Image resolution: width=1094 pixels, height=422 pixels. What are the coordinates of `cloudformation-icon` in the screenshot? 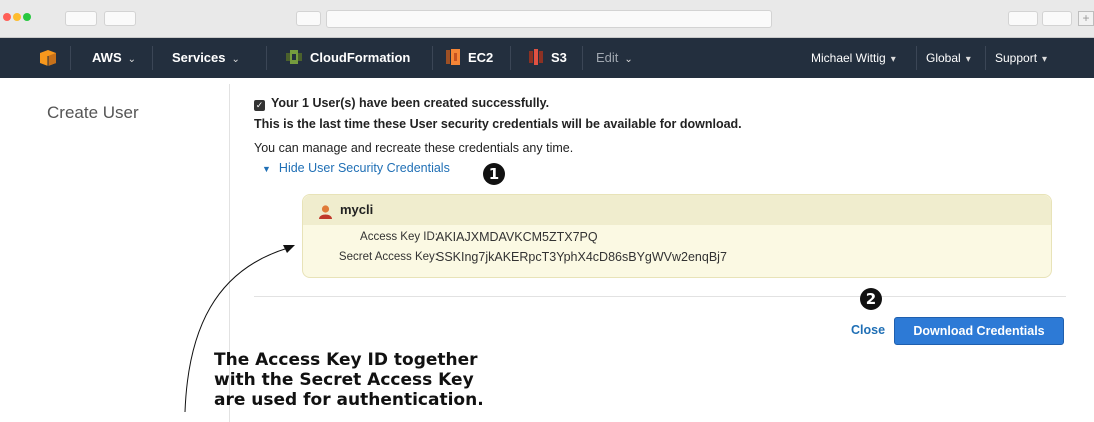 It's located at (294, 57).